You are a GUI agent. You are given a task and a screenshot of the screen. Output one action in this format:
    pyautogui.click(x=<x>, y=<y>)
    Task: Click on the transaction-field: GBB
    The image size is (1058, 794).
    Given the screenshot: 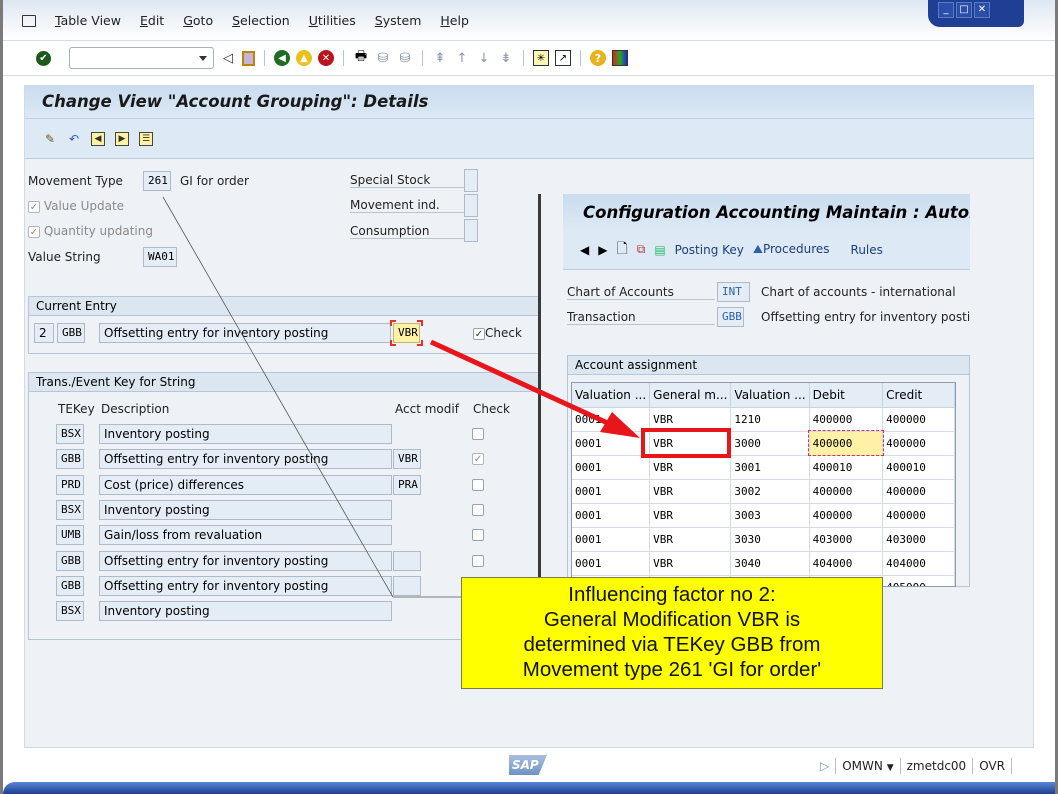 What is the action you would take?
    pyautogui.click(x=730, y=317)
    